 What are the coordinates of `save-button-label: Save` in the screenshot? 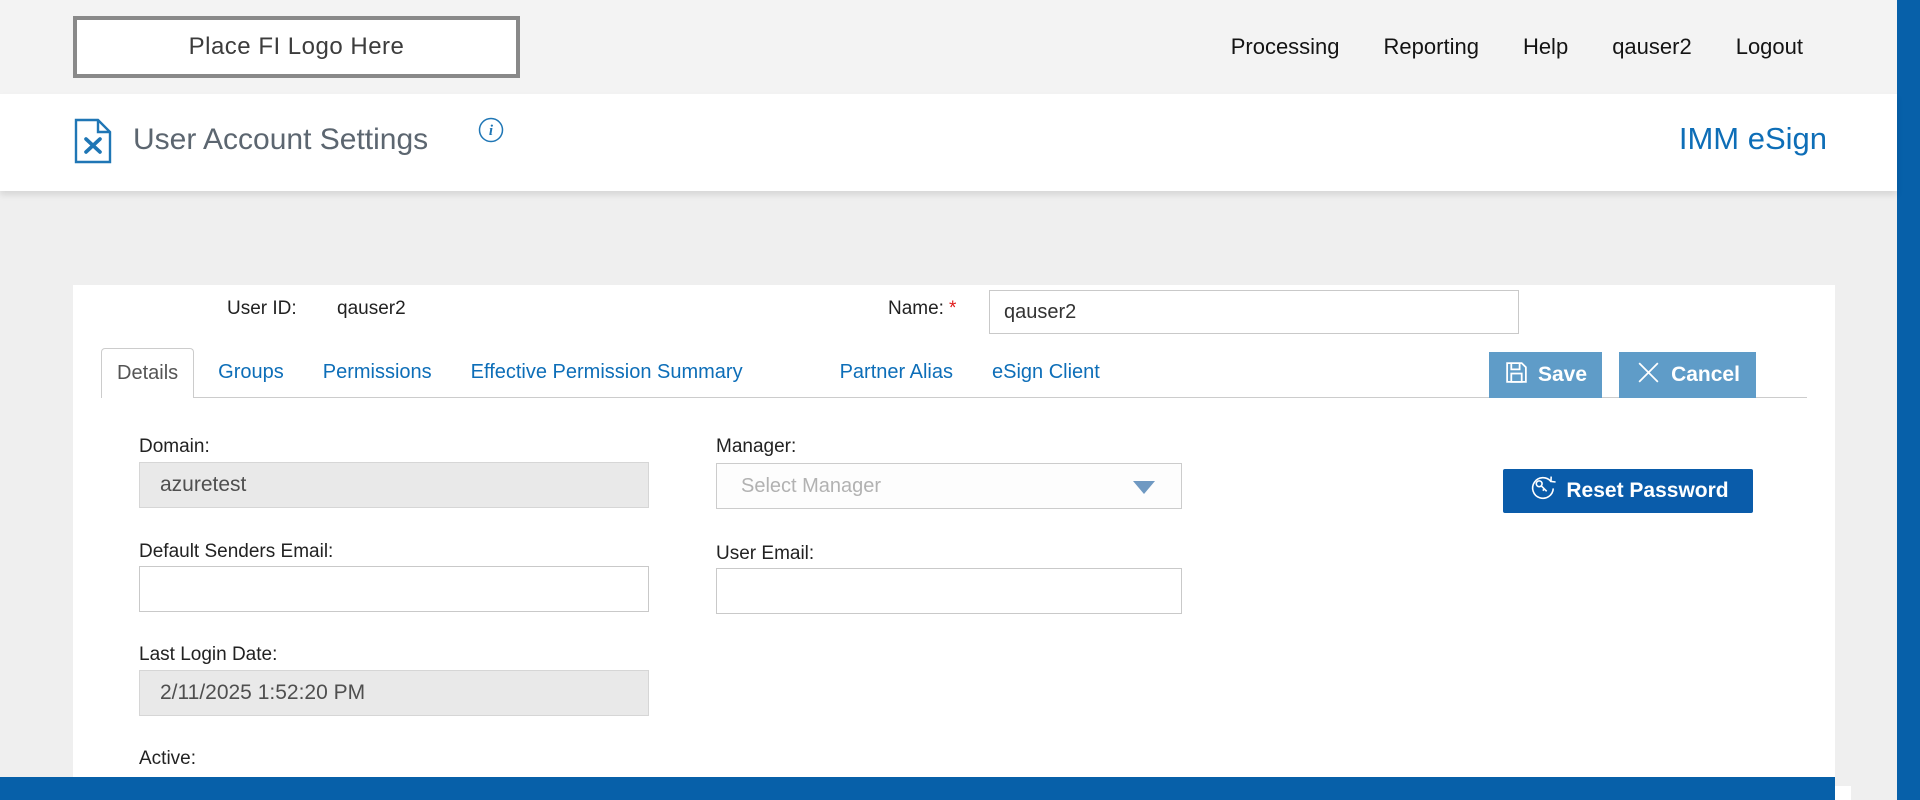 It's located at (1562, 374).